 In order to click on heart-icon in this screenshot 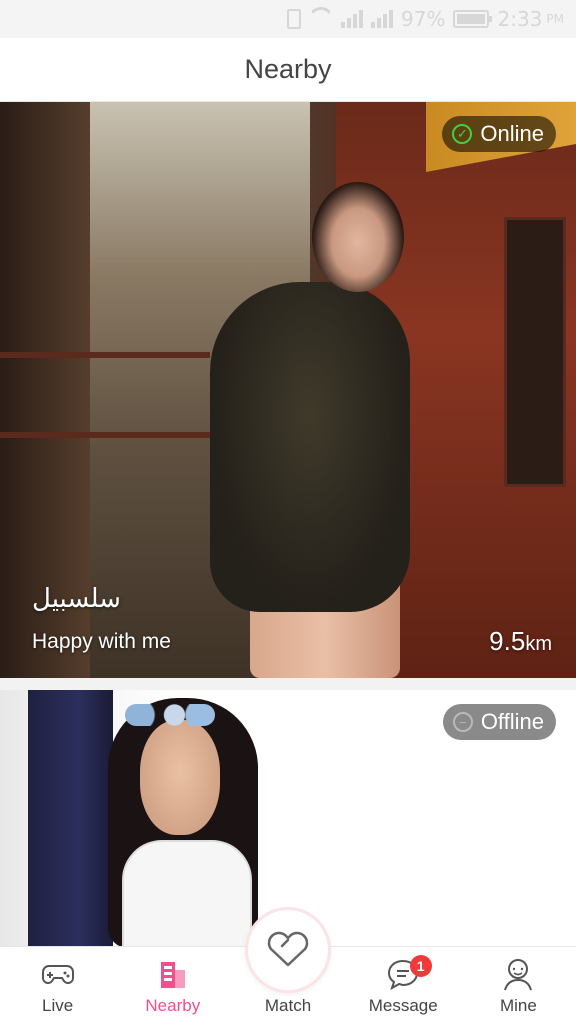, I will do `click(288, 950)`.